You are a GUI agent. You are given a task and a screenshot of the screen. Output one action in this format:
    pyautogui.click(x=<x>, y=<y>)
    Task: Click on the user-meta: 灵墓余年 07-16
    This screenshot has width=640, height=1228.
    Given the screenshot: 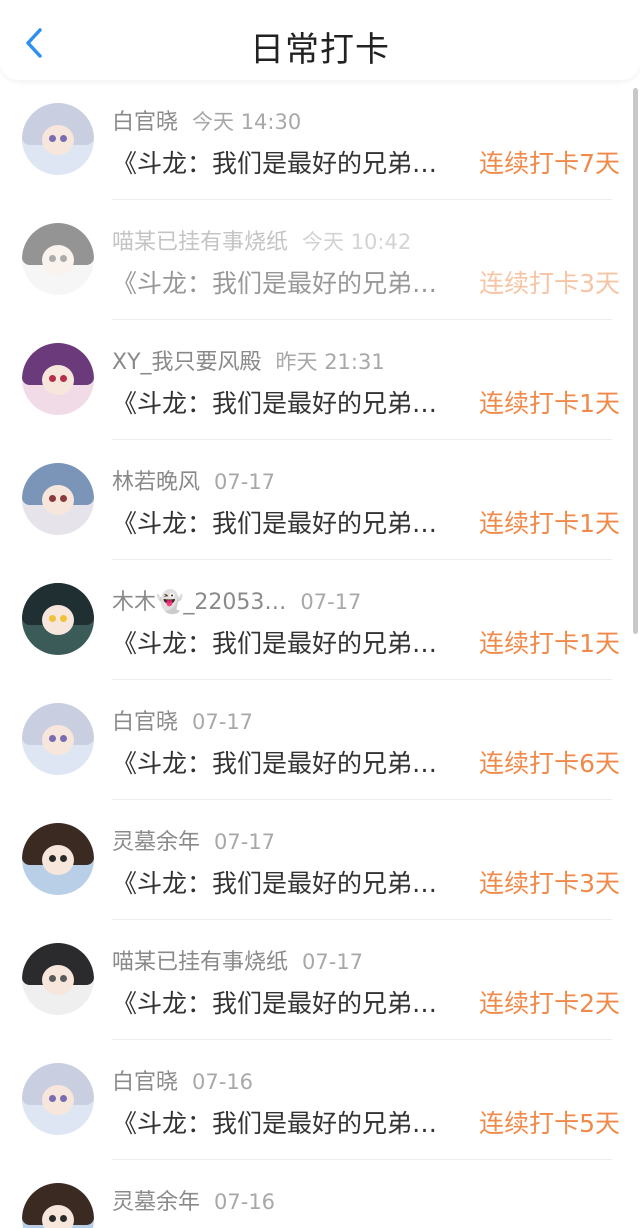 What is the action you would take?
    pyautogui.click(x=194, y=1199)
    